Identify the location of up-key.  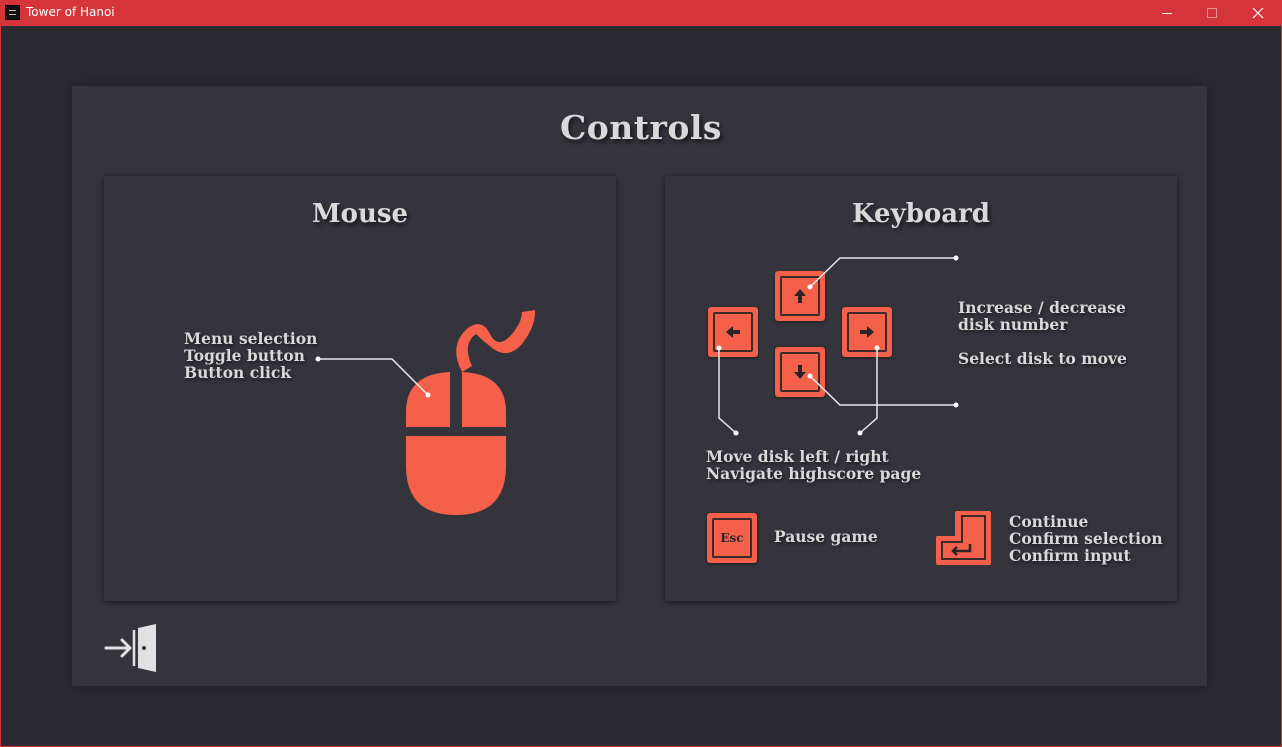
(800, 296).